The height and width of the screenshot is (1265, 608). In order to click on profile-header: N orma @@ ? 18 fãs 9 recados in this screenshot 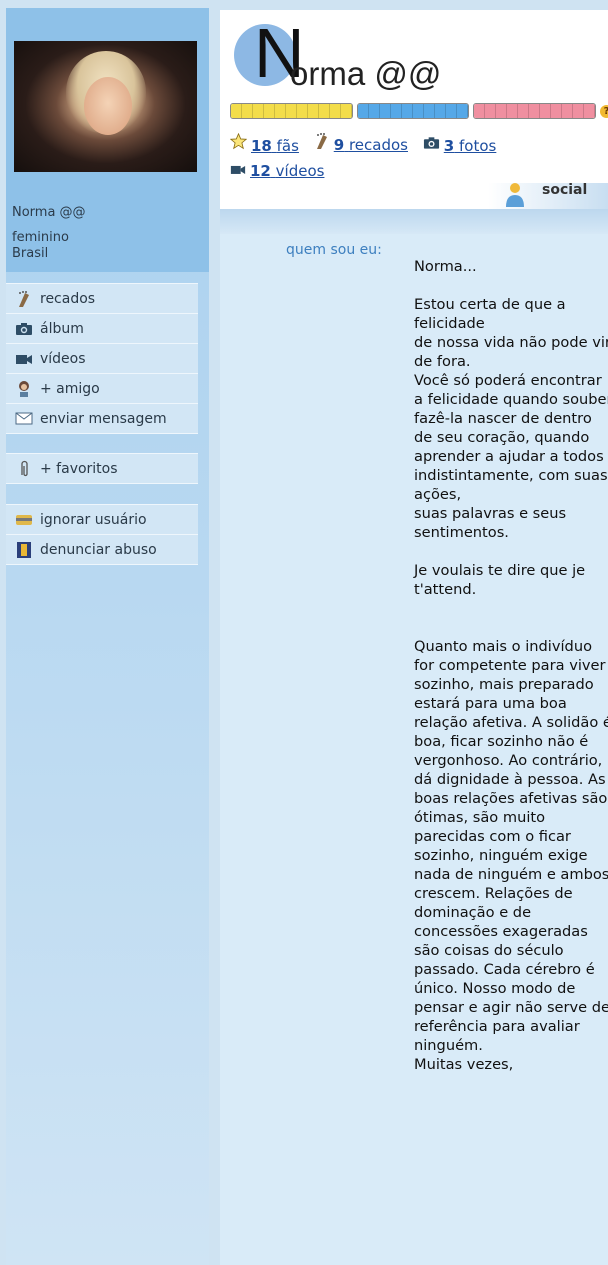, I will do `click(414, 109)`.